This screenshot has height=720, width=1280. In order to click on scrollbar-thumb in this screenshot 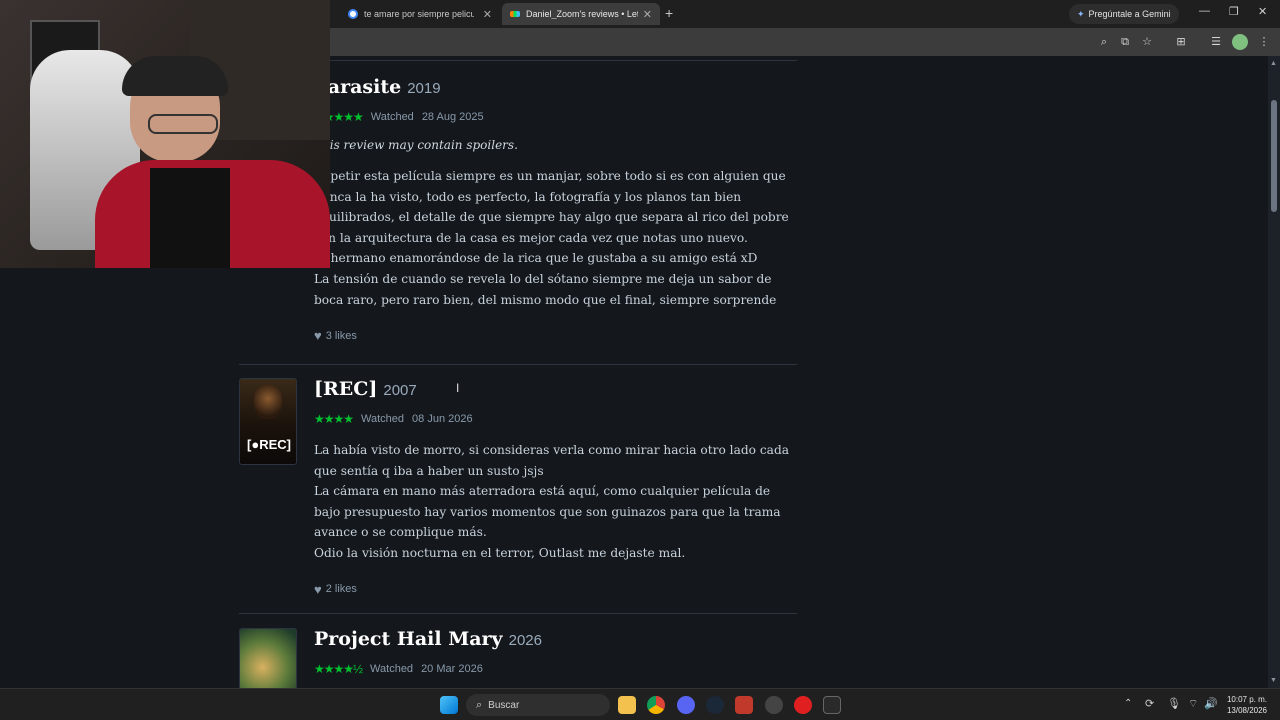, I will do `click(1274, 156)`.